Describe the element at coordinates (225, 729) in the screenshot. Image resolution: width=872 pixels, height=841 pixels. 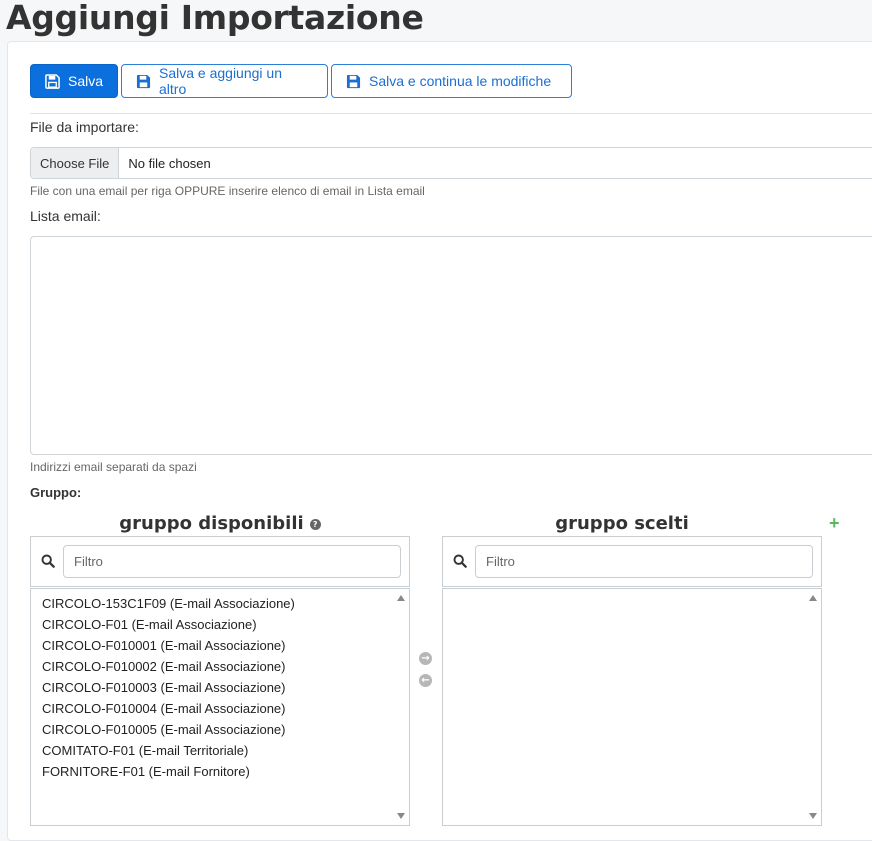
I see `list-item: CIRCOLO-F010005 (E-mail Associazione)` at that location.